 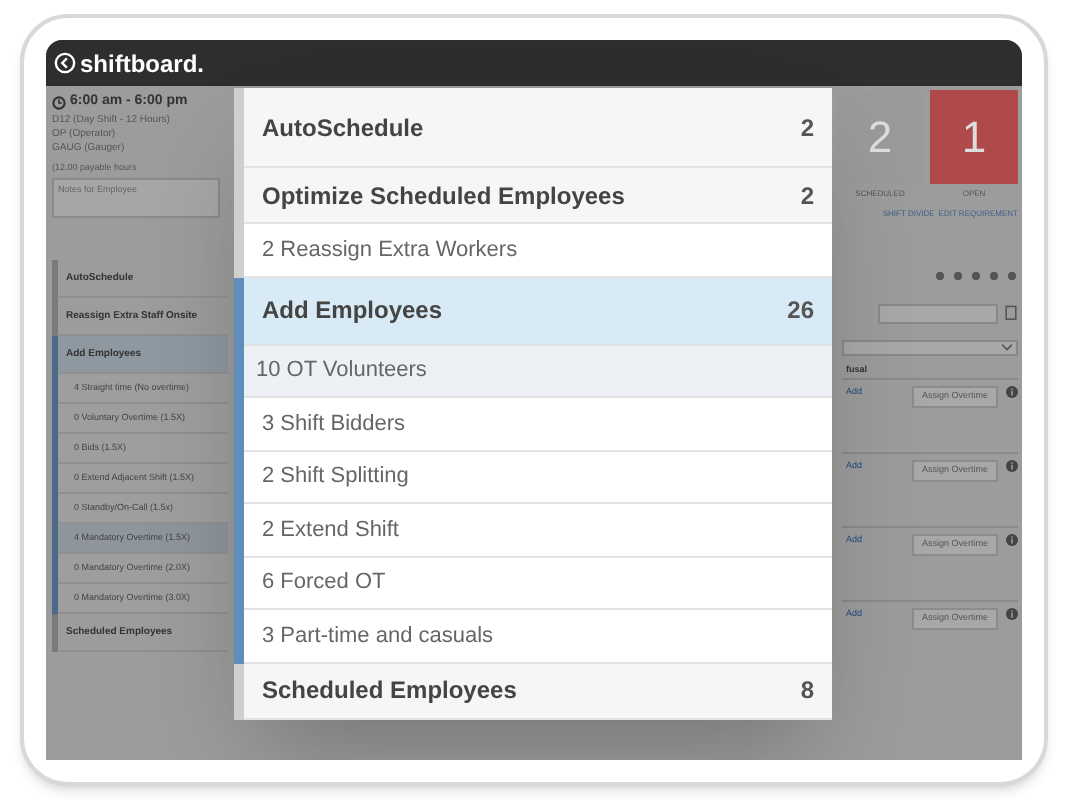 What do you see at coordinates (538, 250) in the screenshot?
I see `modal-item: 2 Reassign Extra Workers` at bounding box center [538, 250].